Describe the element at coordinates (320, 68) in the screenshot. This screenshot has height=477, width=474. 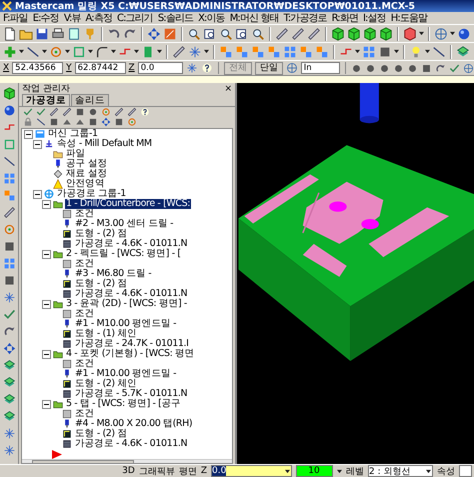
I see `units-dropdown: In` at that location.